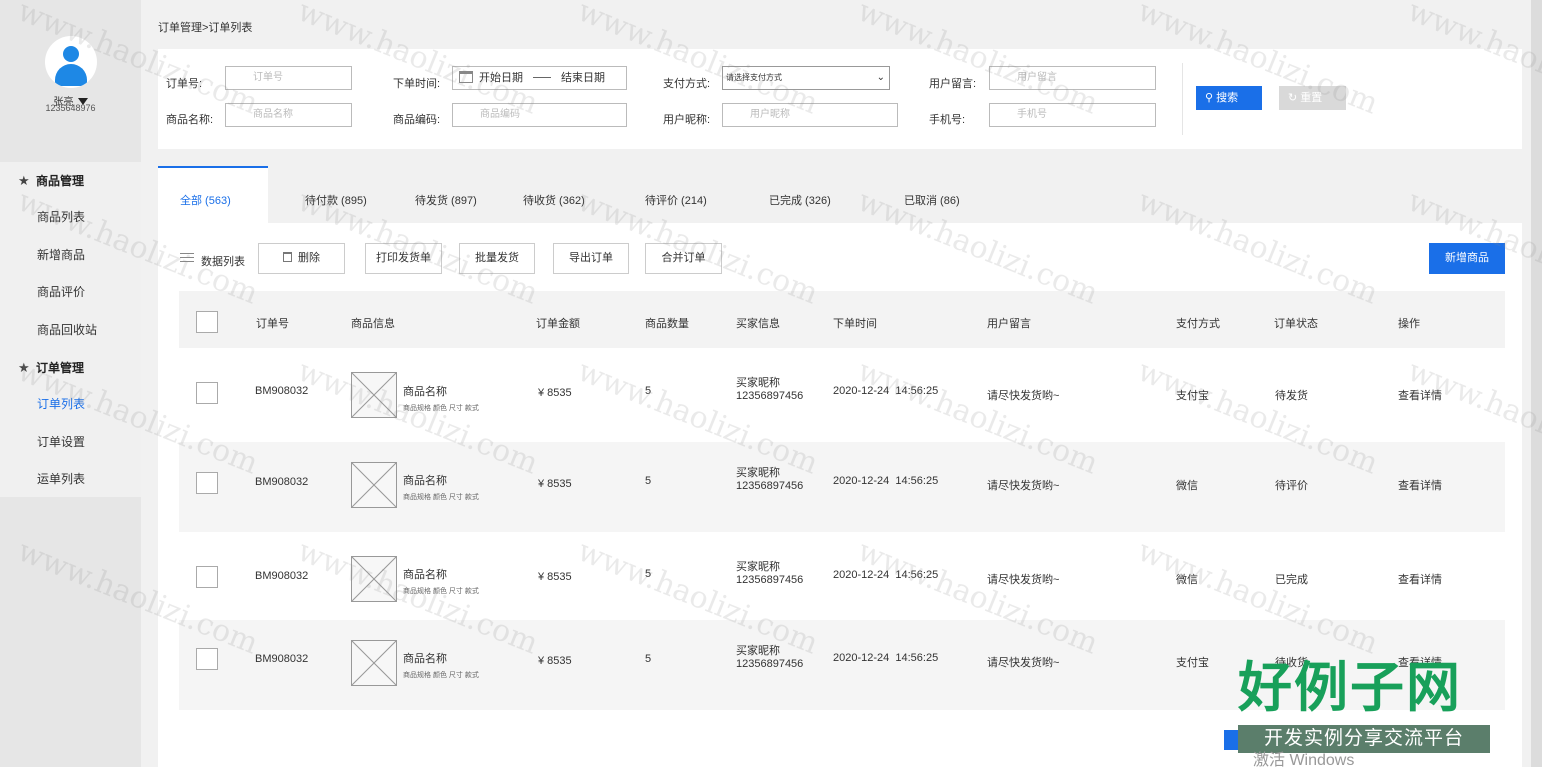  I want to click on menu-item-waybill-list: 运单列表, so click(70, 480).